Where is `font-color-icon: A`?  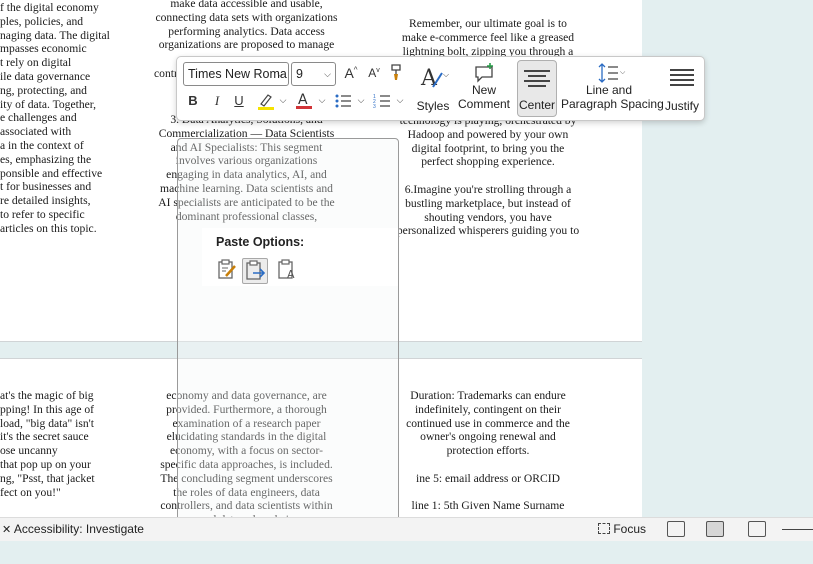 font-color-icon: A is located at coordinates (304, 101).